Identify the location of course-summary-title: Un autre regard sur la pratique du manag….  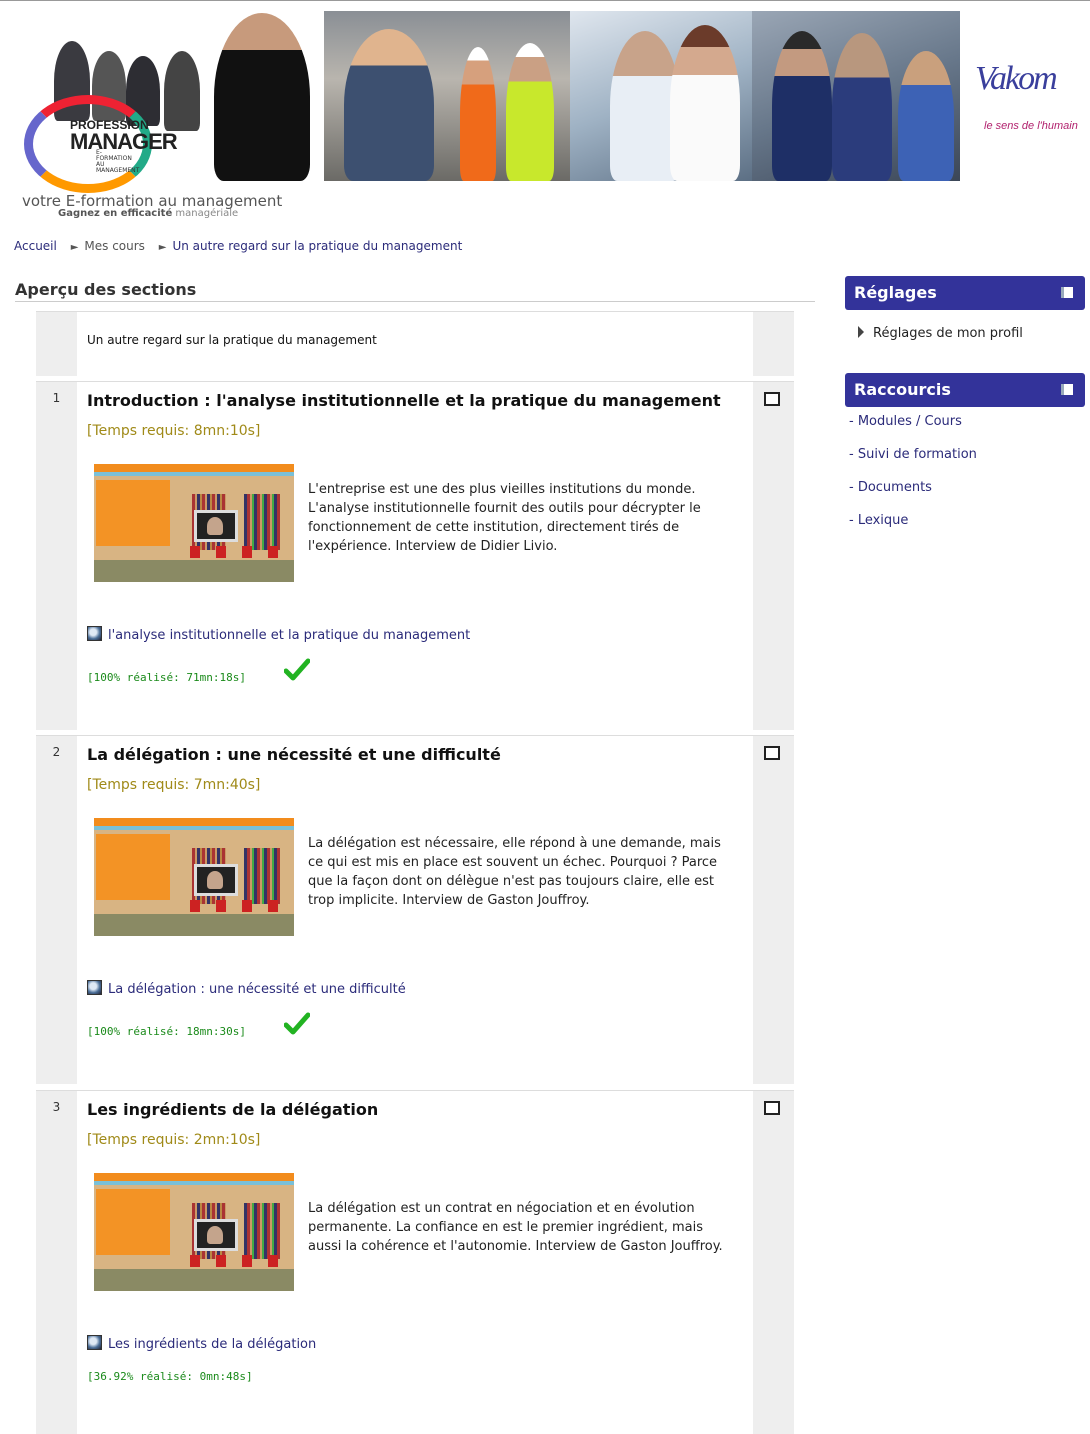
(232, 340).